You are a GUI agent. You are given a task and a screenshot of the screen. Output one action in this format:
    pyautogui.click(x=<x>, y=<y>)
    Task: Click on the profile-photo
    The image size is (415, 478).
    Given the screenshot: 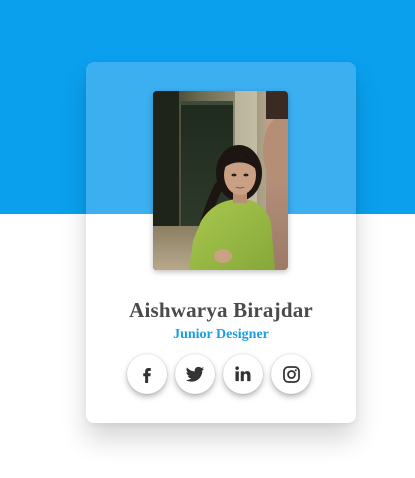 What is the action you would take?
    pyautogui.click(x=220, y=180)
    